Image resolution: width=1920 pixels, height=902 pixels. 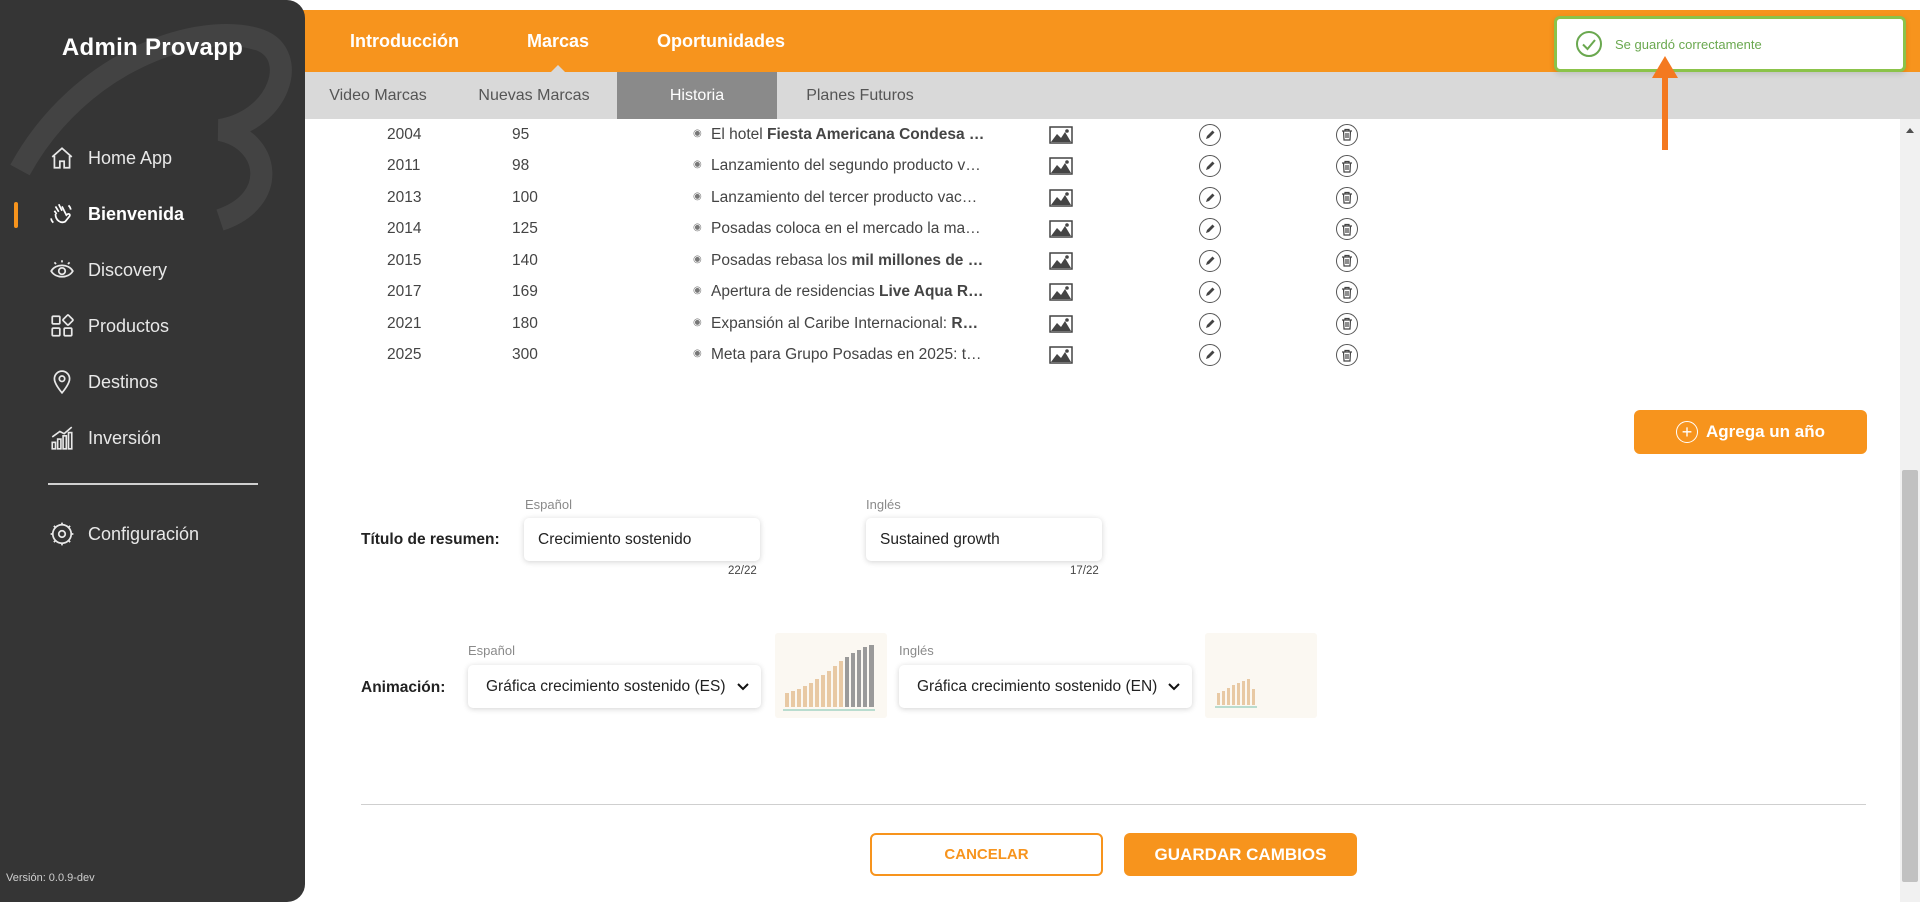 I want to click on animation-es-label: Español, so click(x=491, y=650).